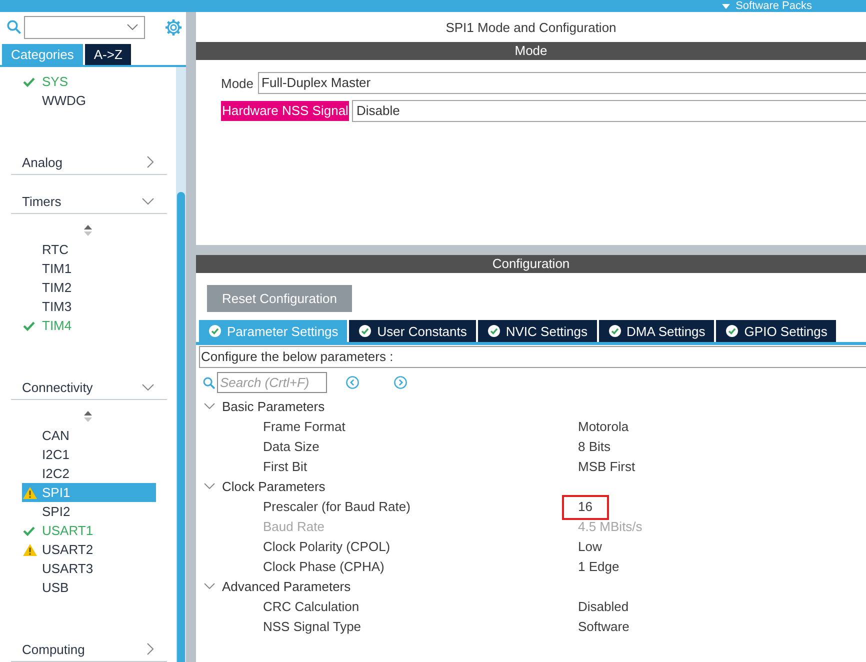 This screenshot has width=866, height=662. What do you see at coordinates (89, 473) in the screenshot?
I see `sidebar-item: I2C2` at bounding box center [89, 473].